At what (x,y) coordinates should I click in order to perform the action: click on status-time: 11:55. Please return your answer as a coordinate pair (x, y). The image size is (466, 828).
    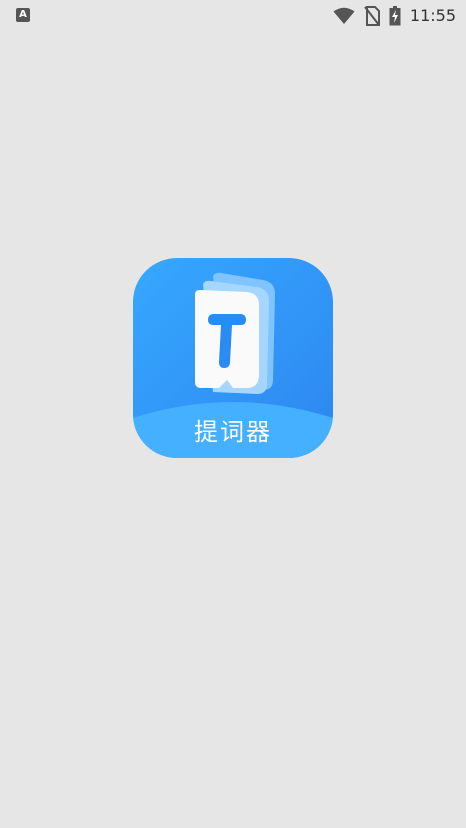
    Looking at the image, I should click on (432, 15).